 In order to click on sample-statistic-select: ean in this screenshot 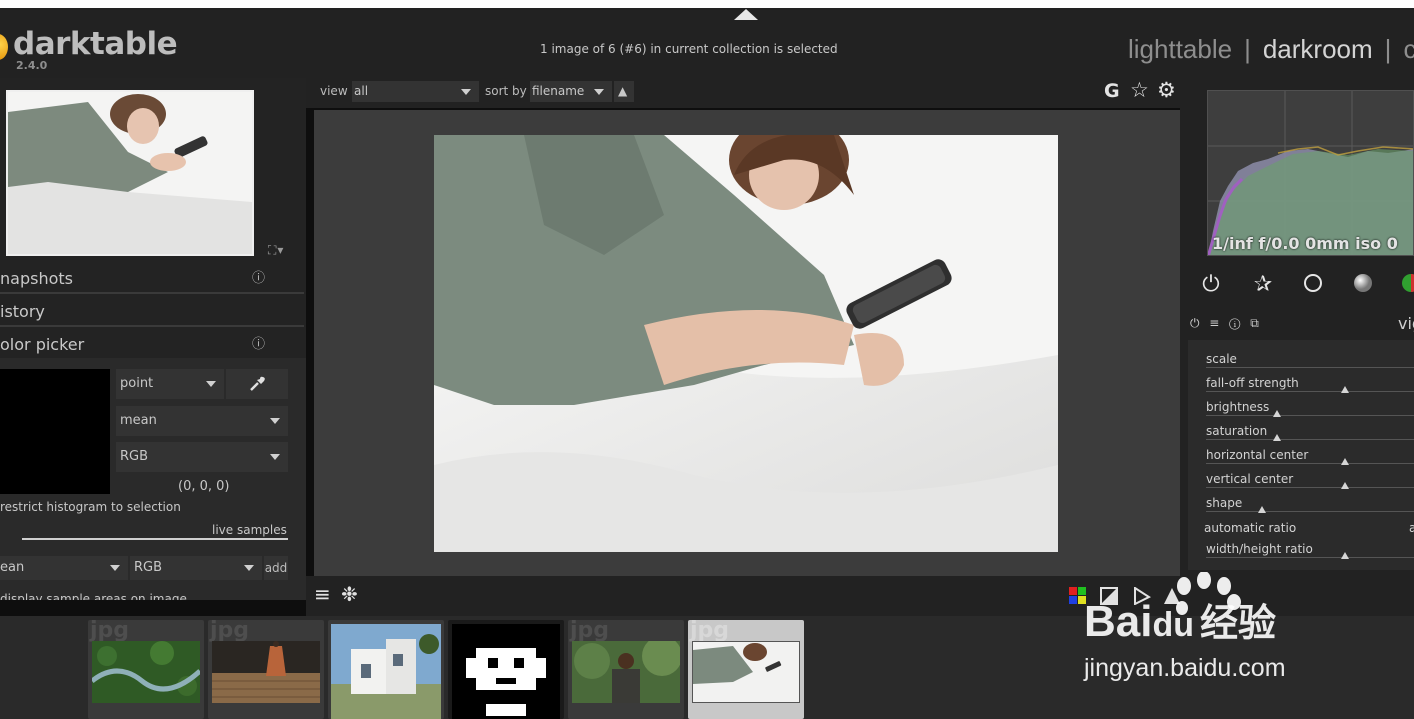, I will do `click(64, 568)`.